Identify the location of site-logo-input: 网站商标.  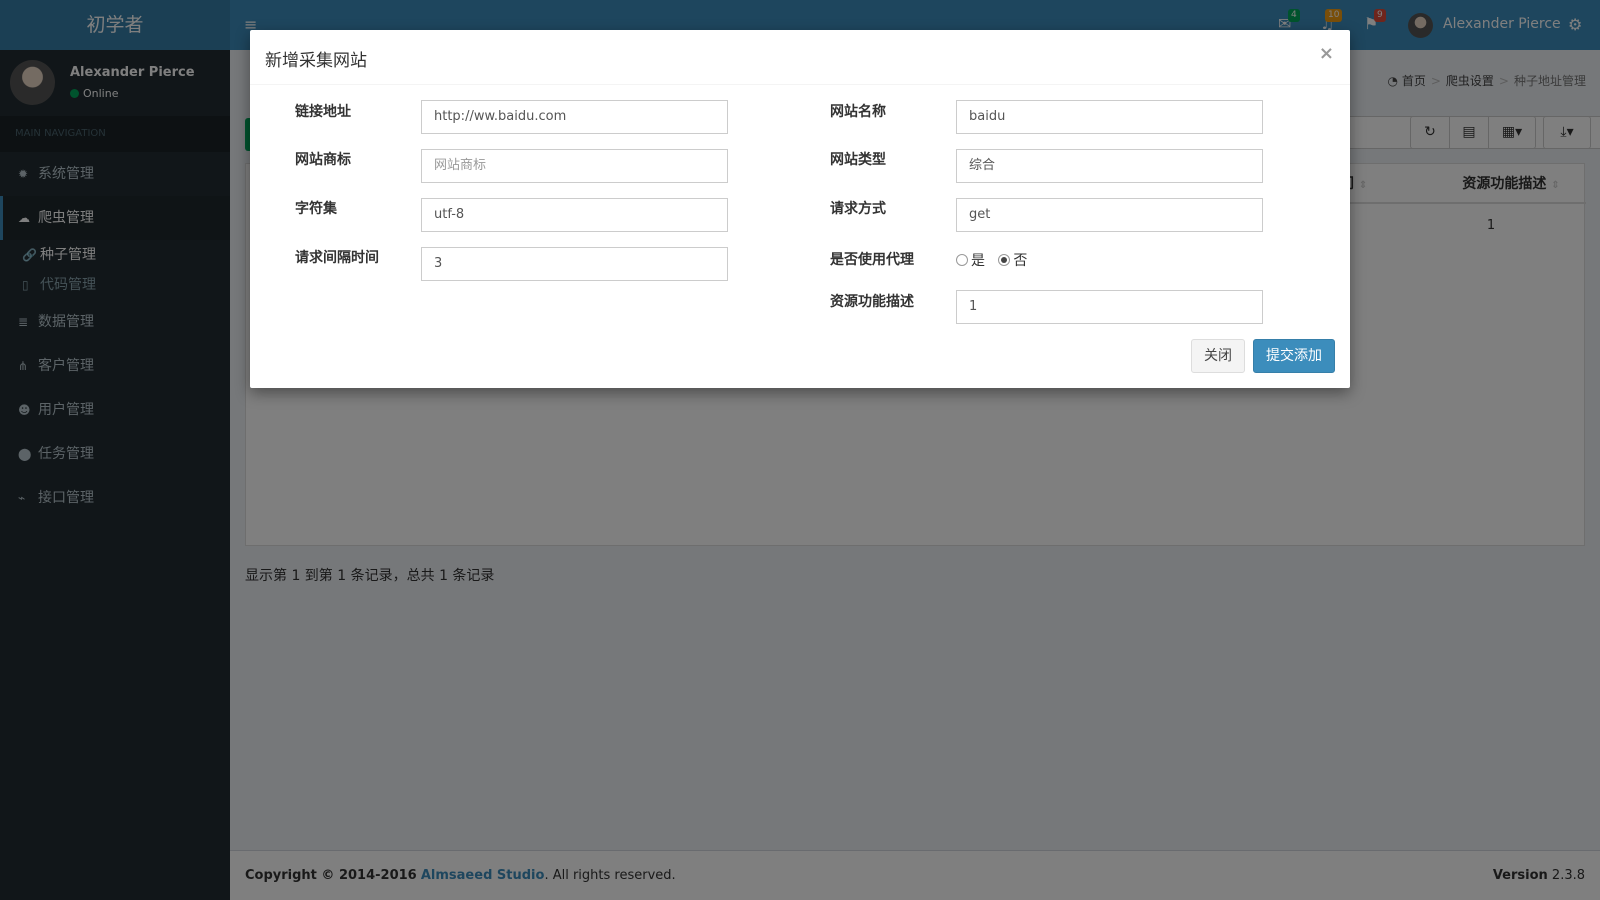
(574, 166).